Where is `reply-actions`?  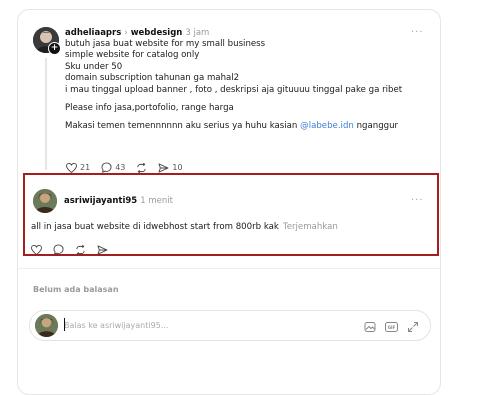
reply-actions is located at coordinates (75, 249).